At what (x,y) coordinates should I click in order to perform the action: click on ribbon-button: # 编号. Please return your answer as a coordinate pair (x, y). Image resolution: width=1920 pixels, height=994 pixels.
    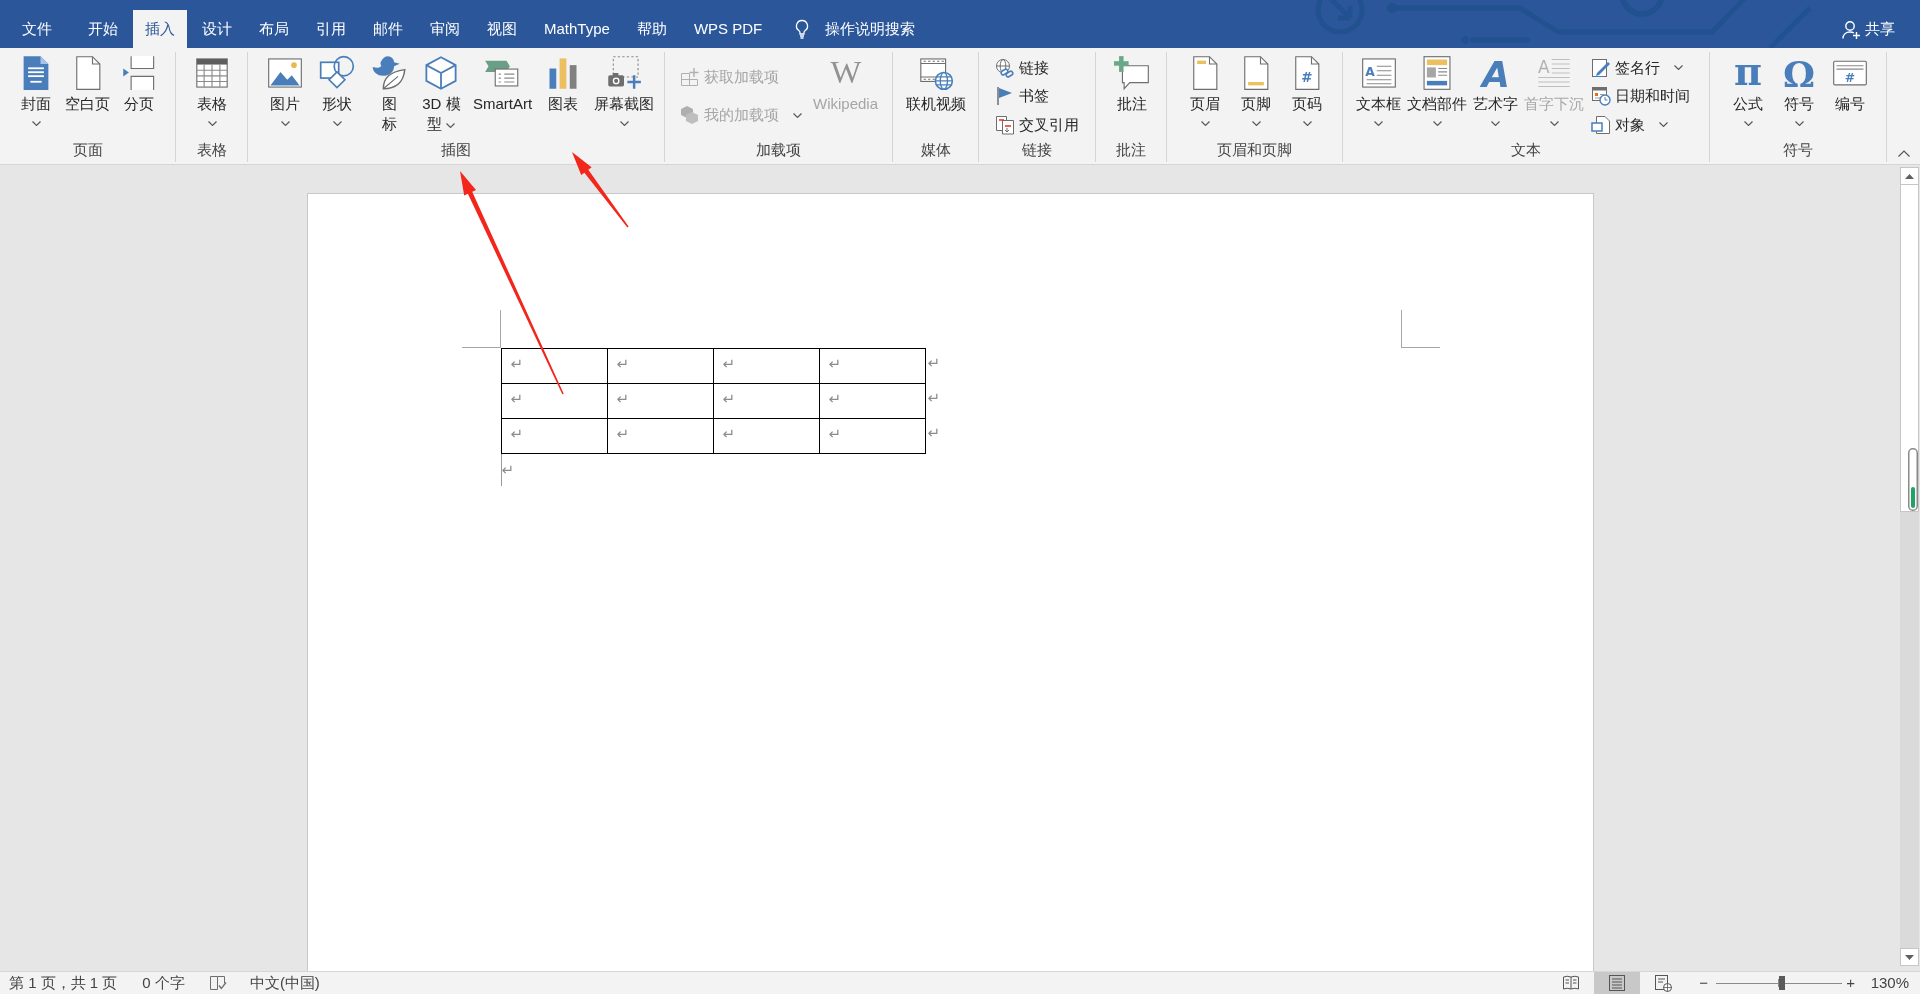
    Looking at the image, I should click on (1850, 96).